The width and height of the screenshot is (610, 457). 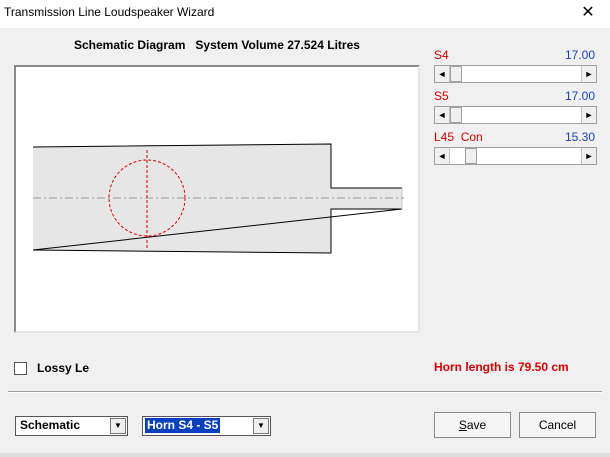 What do you see at coordinates (305, 14) in the screenshot?
I see `title-bar: Transmission Line Loudspeaker Wizard ✕` at bounding box center [305, 14].